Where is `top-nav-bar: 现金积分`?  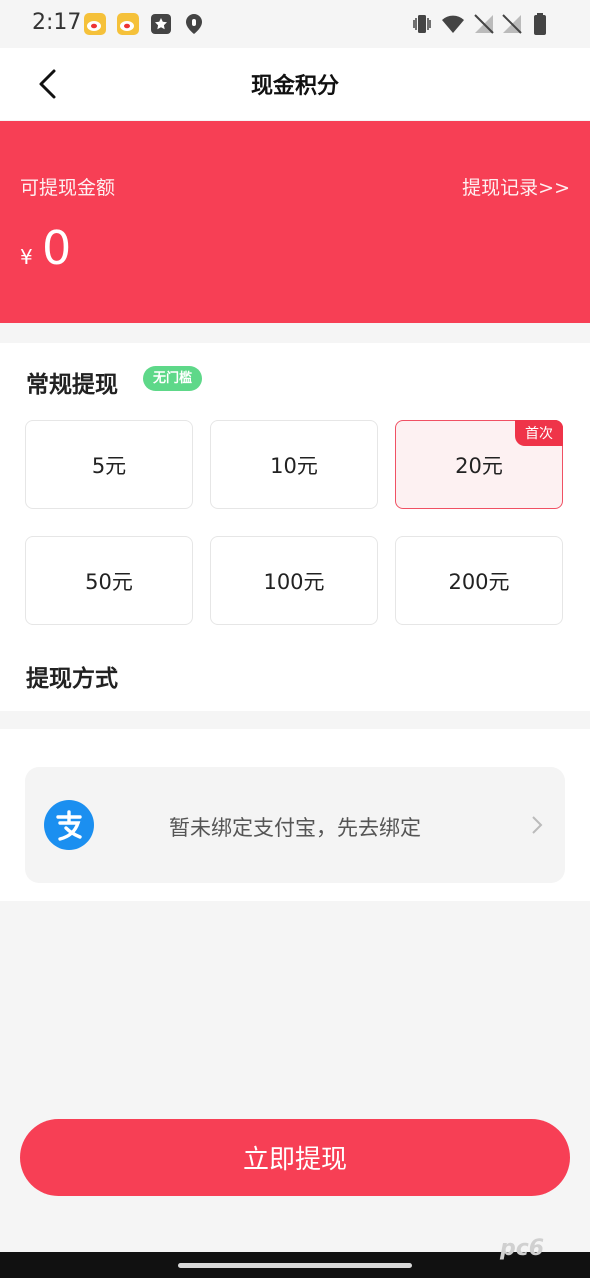 top-nav-bar: 现金积分 is located at coordinates (295, 84).